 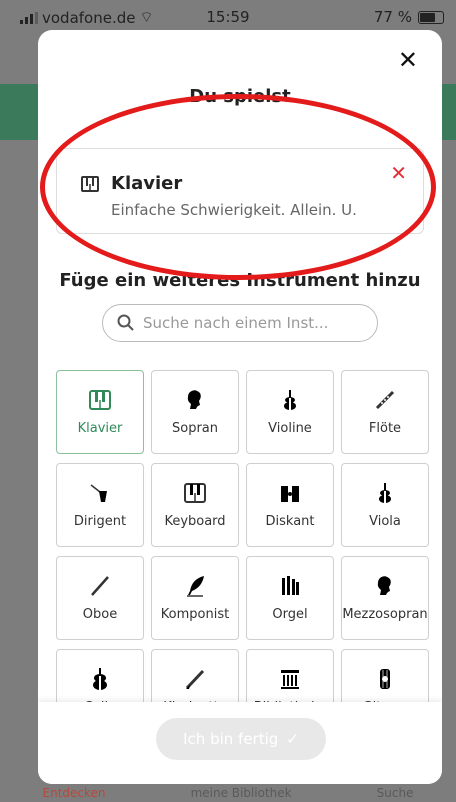 What do you see at coordinates (290, 412) in the screenshot?
I see `instrument-tile: Violine` at bounding box center [290, 412].